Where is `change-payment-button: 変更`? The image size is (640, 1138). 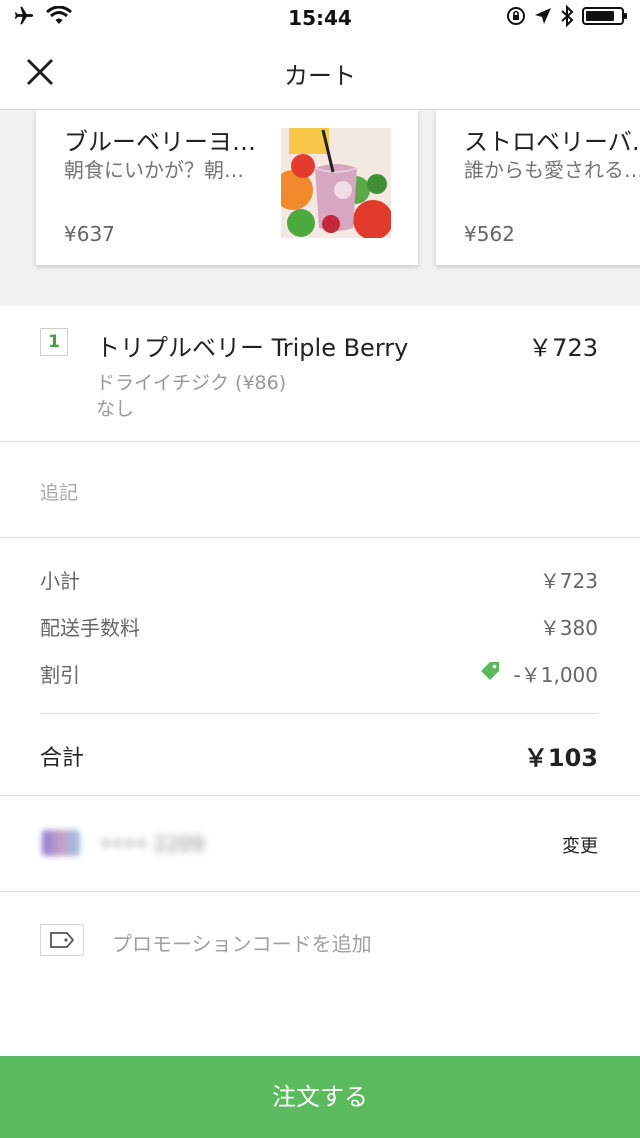 change-payment-button: 変更 is located at coordinates (580, 845).